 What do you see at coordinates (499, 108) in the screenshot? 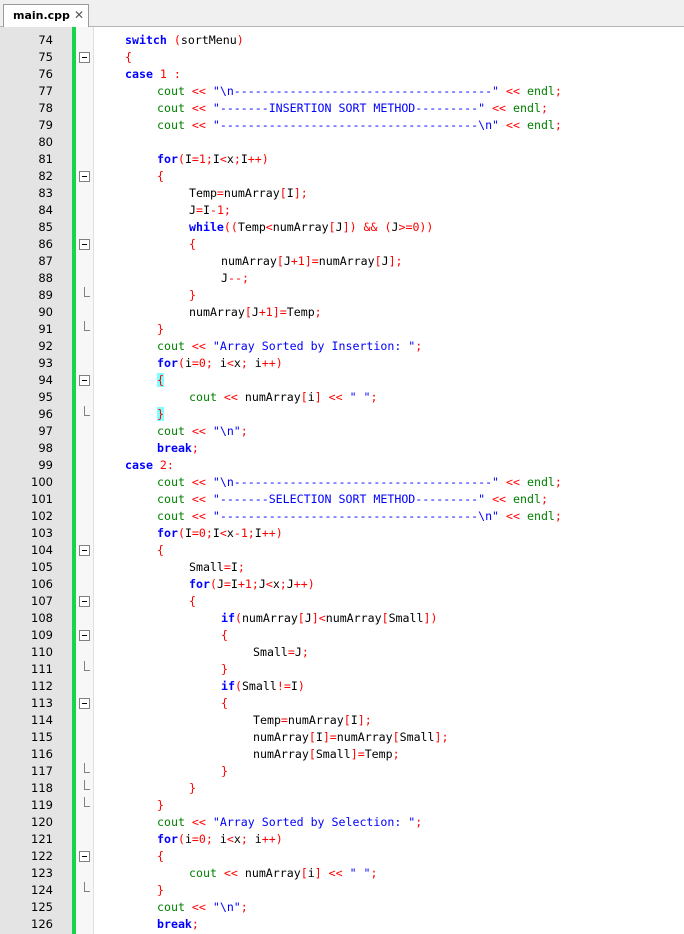
I see `code-token: <<` at bounding box center [499, 108].